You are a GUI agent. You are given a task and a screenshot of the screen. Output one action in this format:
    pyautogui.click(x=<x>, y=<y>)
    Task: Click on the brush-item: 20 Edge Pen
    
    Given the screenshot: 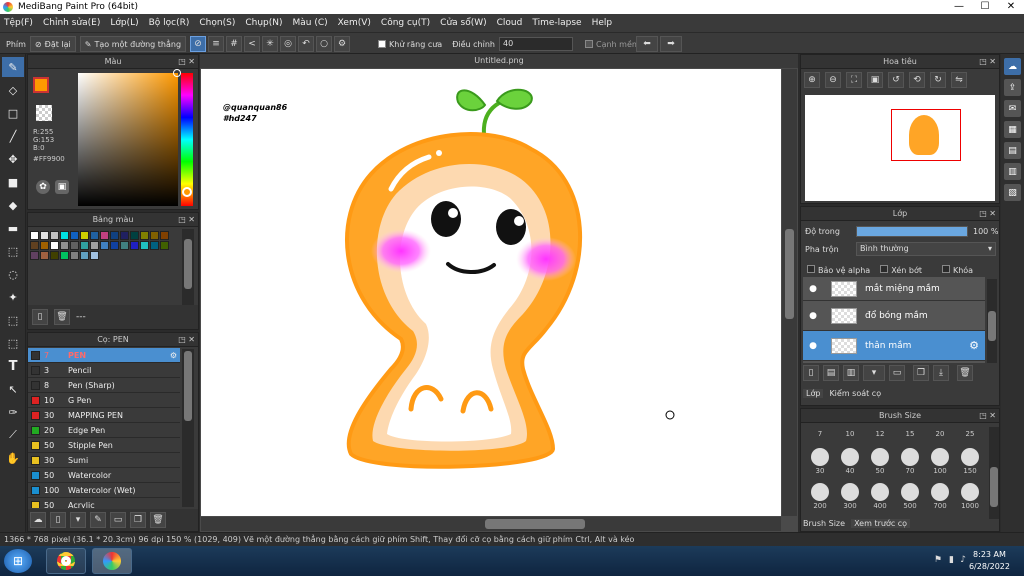 What is the action you would take?
    pyautogui.click(x=104, y=430)
    